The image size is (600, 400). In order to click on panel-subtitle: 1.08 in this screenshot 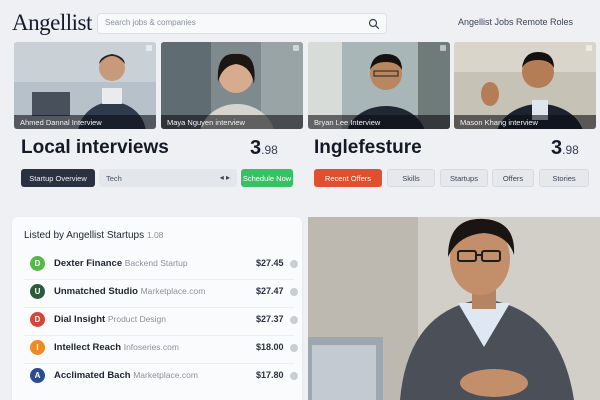, I will do `click(155, 235)`.